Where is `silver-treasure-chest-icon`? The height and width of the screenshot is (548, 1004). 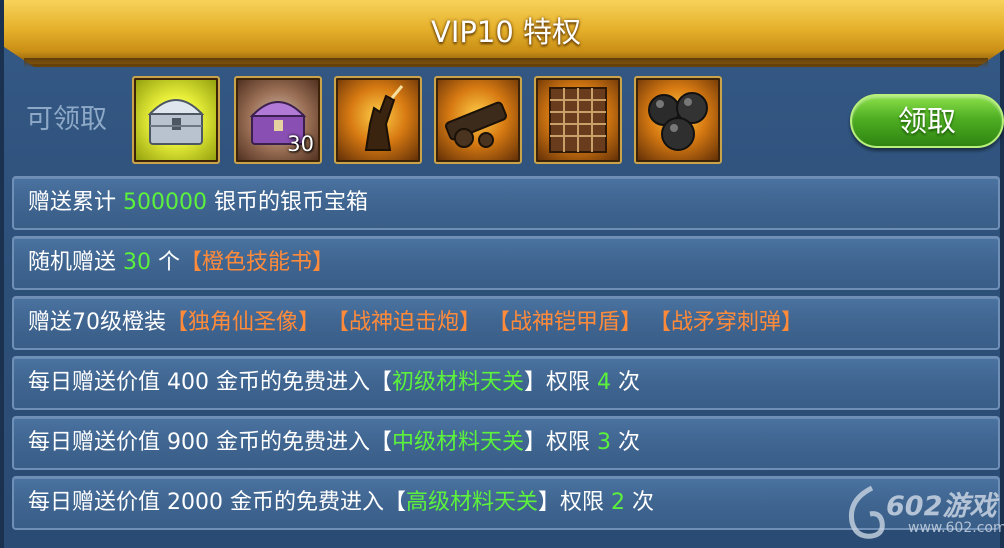 silver-treasure-chest-icon is located at coordinates (176, 122).